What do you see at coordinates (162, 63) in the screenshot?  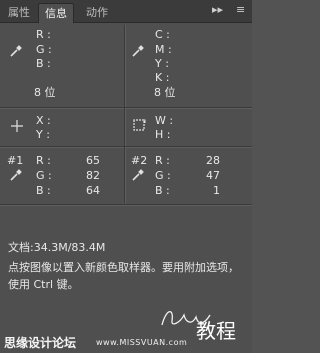 I see `color2-y-label: Y :` at bounding box center [162, 63].